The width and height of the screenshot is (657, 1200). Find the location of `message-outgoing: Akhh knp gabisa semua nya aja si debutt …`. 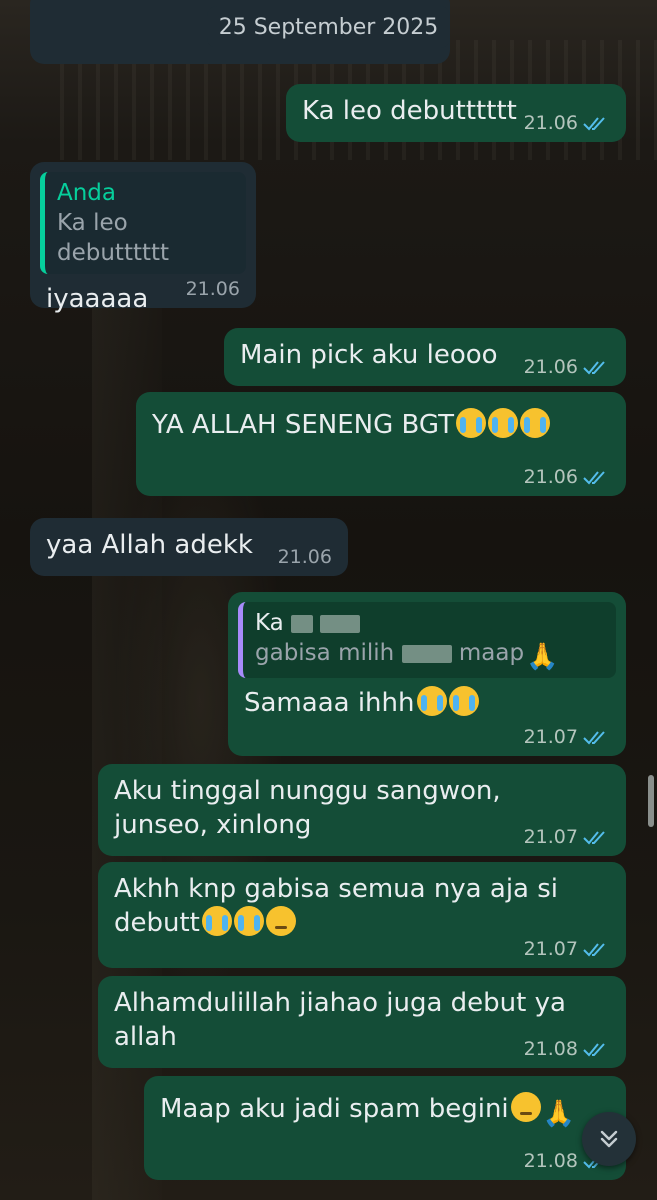

message-outgoing: Akhh knp gabisa semua nya aja si debutt … is located at coordinates (362, 915).